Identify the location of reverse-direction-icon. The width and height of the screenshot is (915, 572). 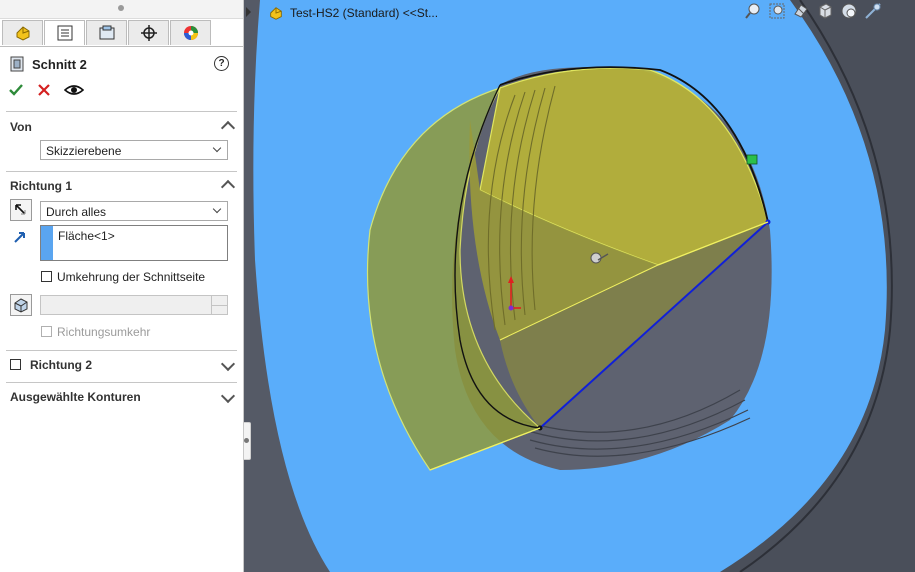
(20, 209).